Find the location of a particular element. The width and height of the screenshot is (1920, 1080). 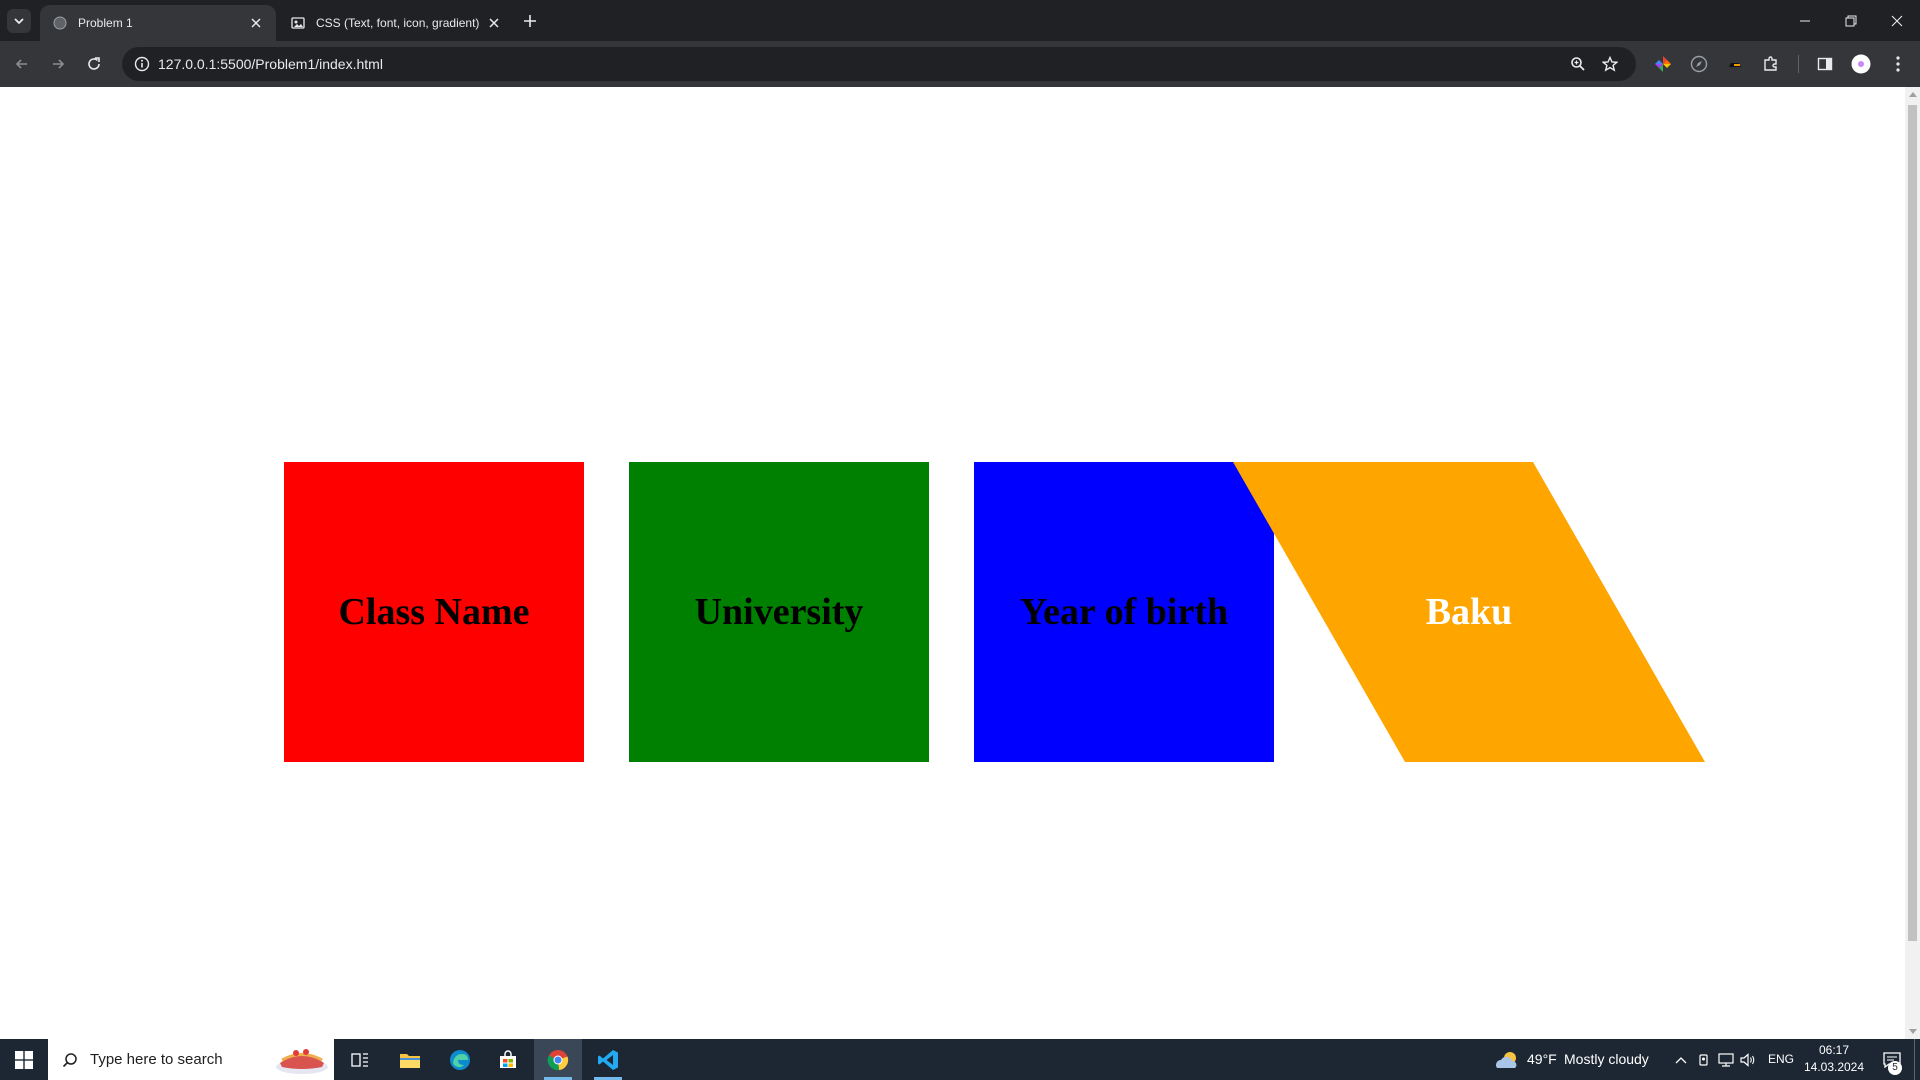

url-text: 127.0.0.1:5500/Problem1/index.html is located at coordinates (270, 64).